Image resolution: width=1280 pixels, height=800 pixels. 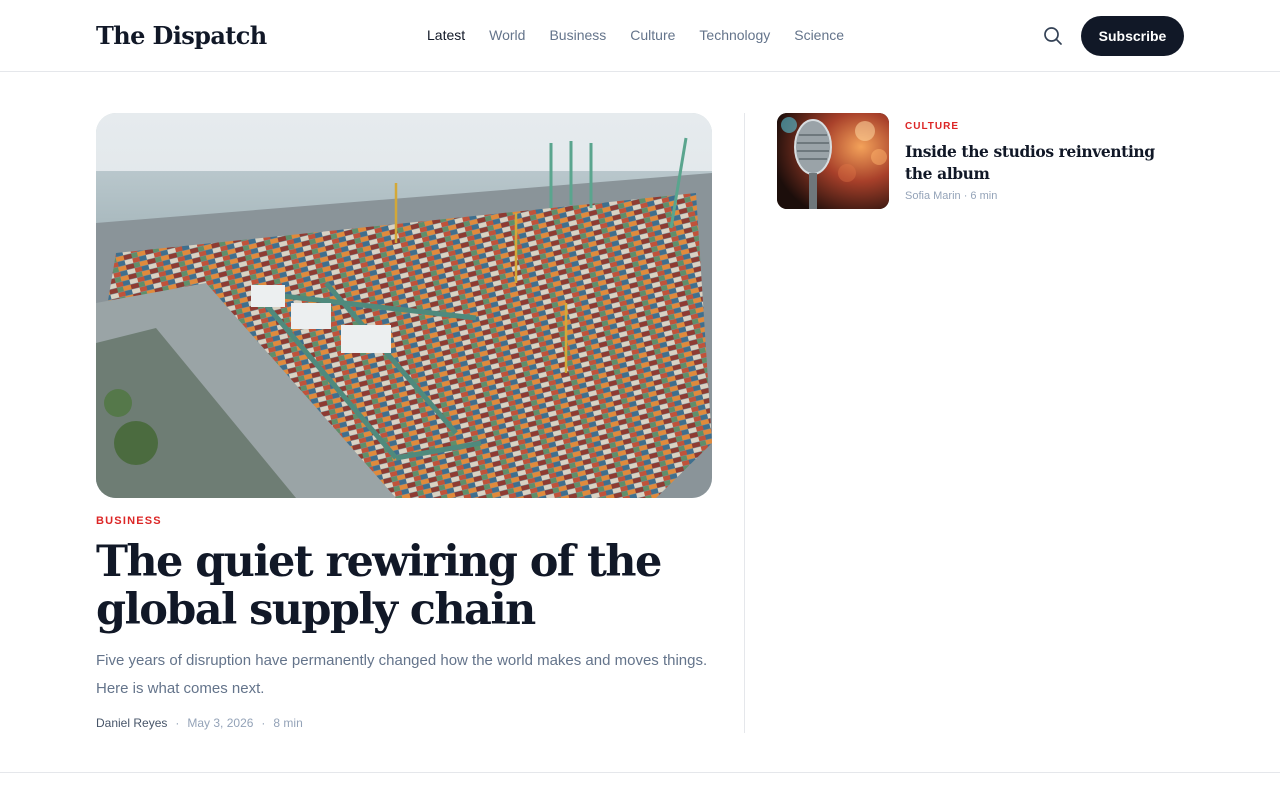 I want to click on nav-item-culture: Culture, so click(x=652, y=35).